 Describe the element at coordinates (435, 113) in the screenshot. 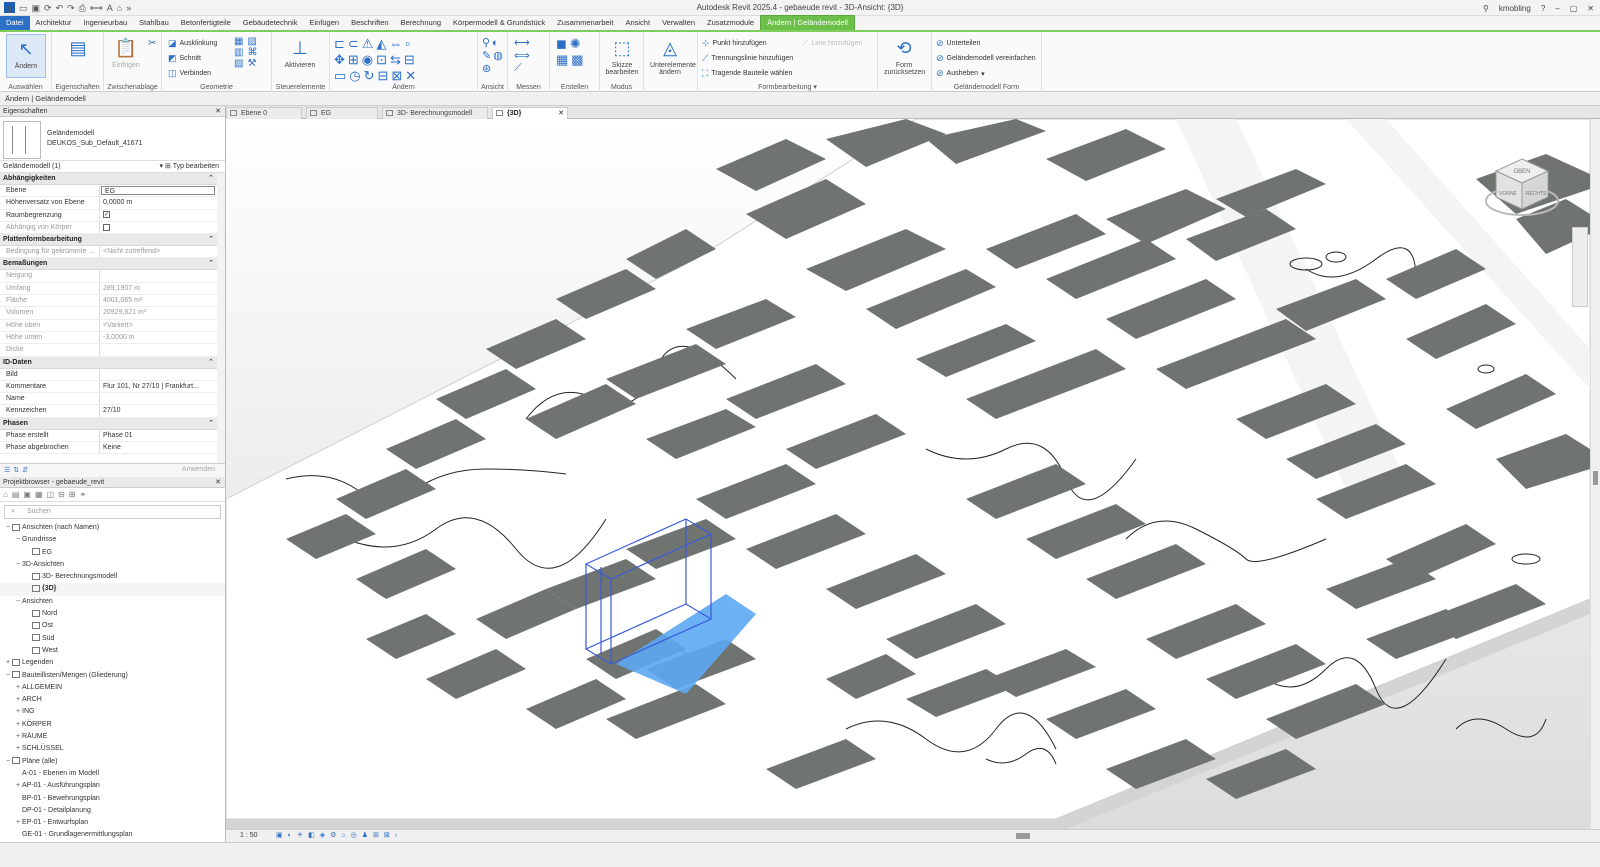

I see `view-tab: 3D- Berechnungsmodell` at that location.